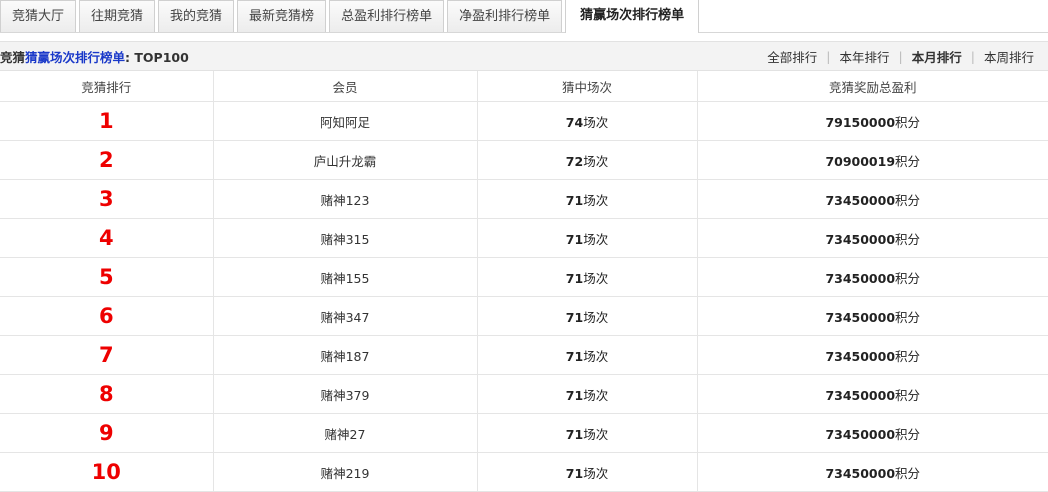 The width and height of the screenshot is (1048, 492). I want to click on tab-7: 猜赢场次排行榜单, so click(632, 16).